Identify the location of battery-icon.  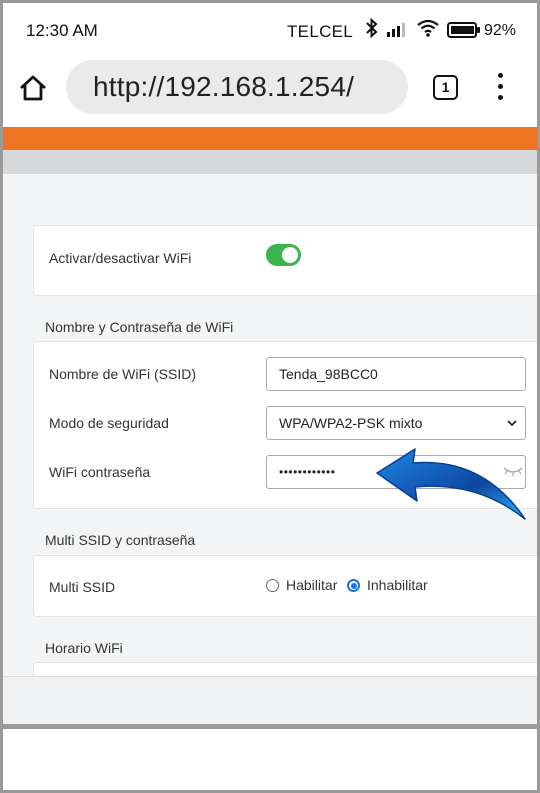
(463, 30).